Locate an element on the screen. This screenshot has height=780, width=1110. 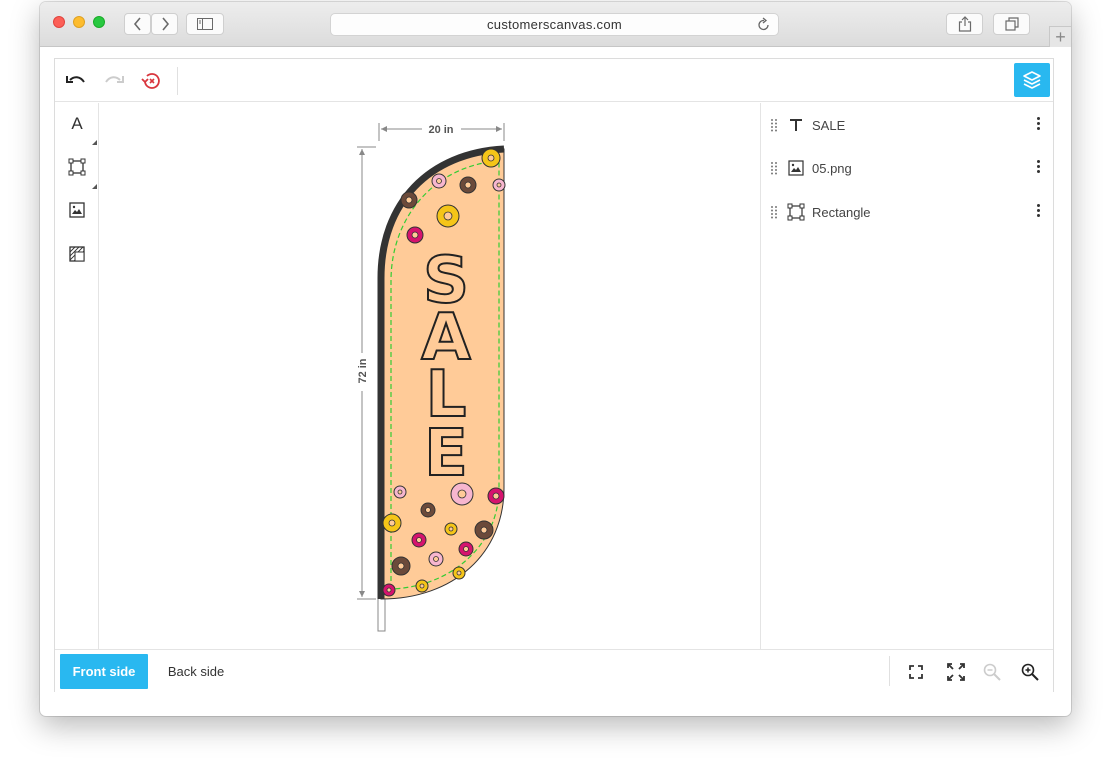
layers-icon is located at coordinates (1032, 80).